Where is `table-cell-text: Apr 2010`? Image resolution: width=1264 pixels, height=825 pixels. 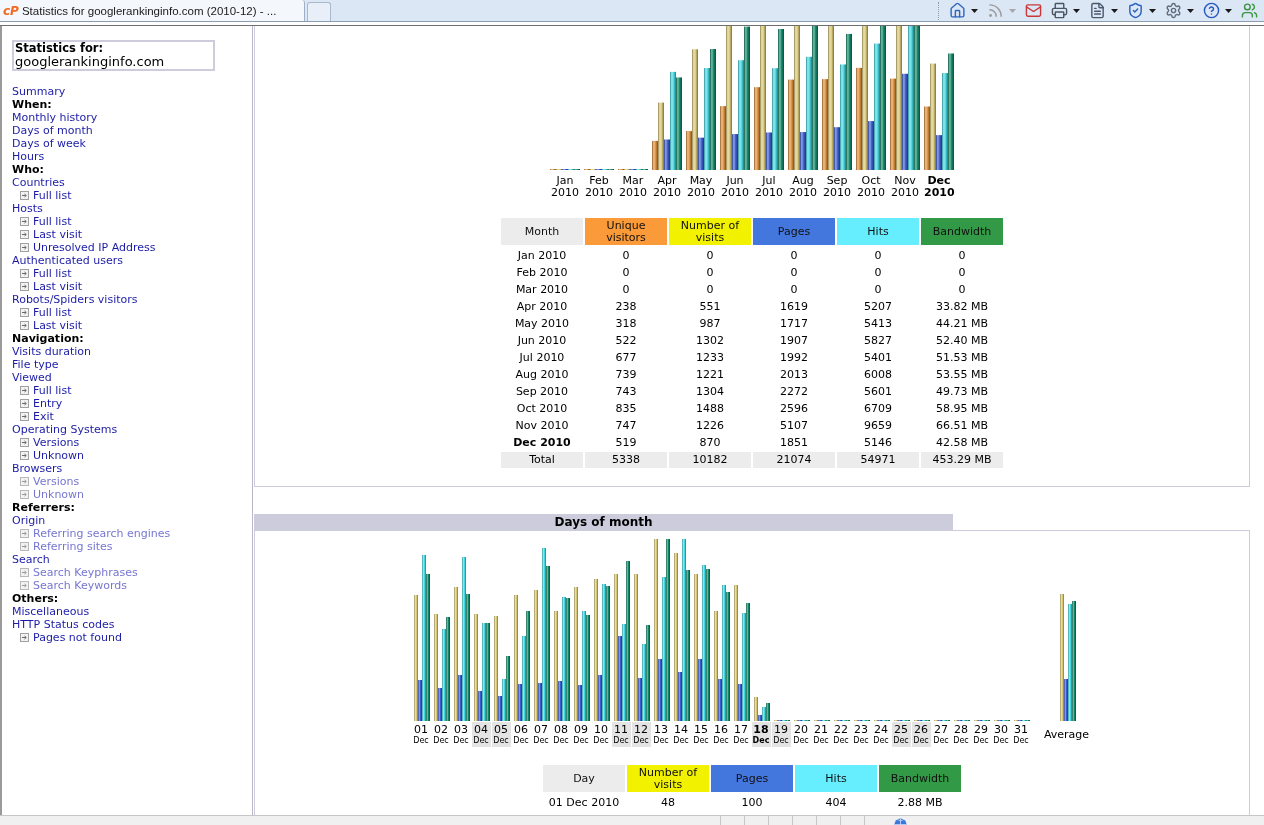 table-cell-text: Apr 2010 is located at coordinates (542, 306).